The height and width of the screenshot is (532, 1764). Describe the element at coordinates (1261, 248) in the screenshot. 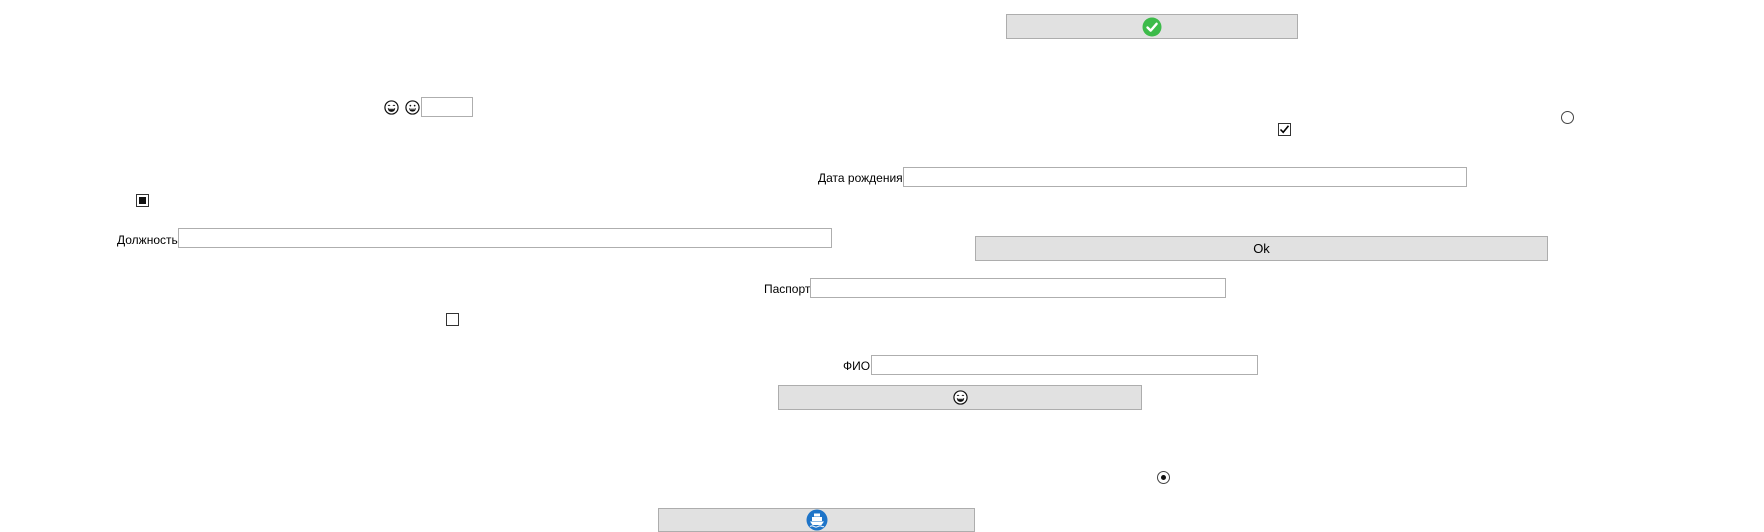

I see `ok-button: Ok` at that location.